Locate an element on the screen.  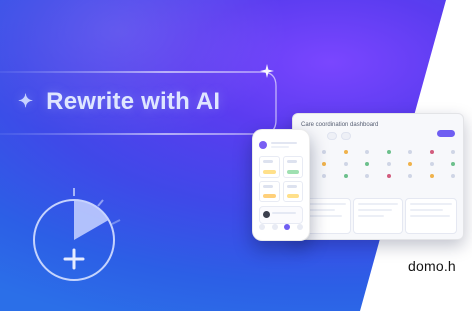
headline: ✦ Rewrite with AI is located at coordinates (119, 102).